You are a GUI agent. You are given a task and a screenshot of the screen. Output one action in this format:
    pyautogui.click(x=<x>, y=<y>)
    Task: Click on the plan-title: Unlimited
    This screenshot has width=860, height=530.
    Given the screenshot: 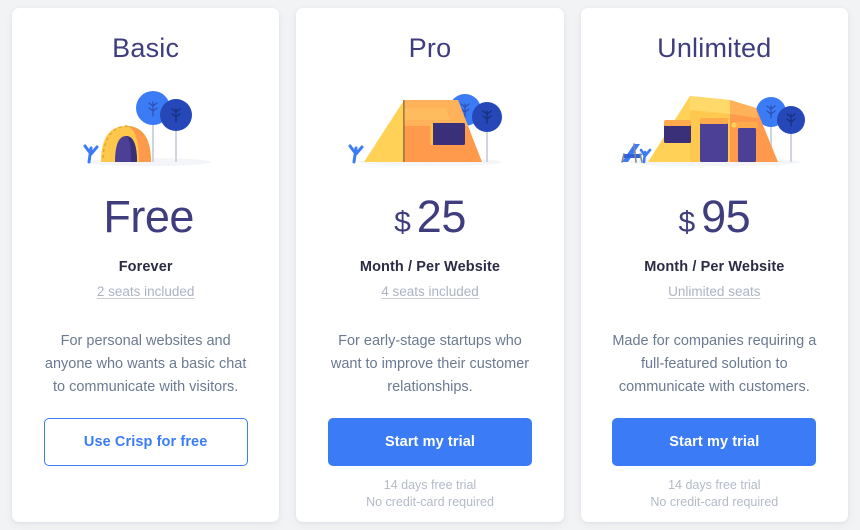 What is the action you would take?
    pyautogui.click(x=714, y=48)
    